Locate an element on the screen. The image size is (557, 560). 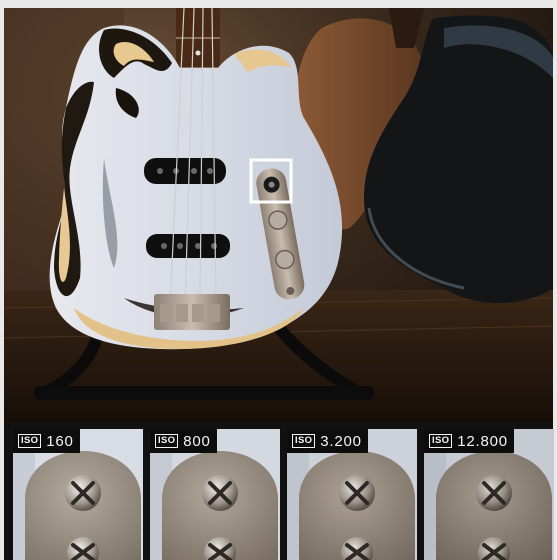
iso-value: 12.800 is located at coordinates (482, 441).